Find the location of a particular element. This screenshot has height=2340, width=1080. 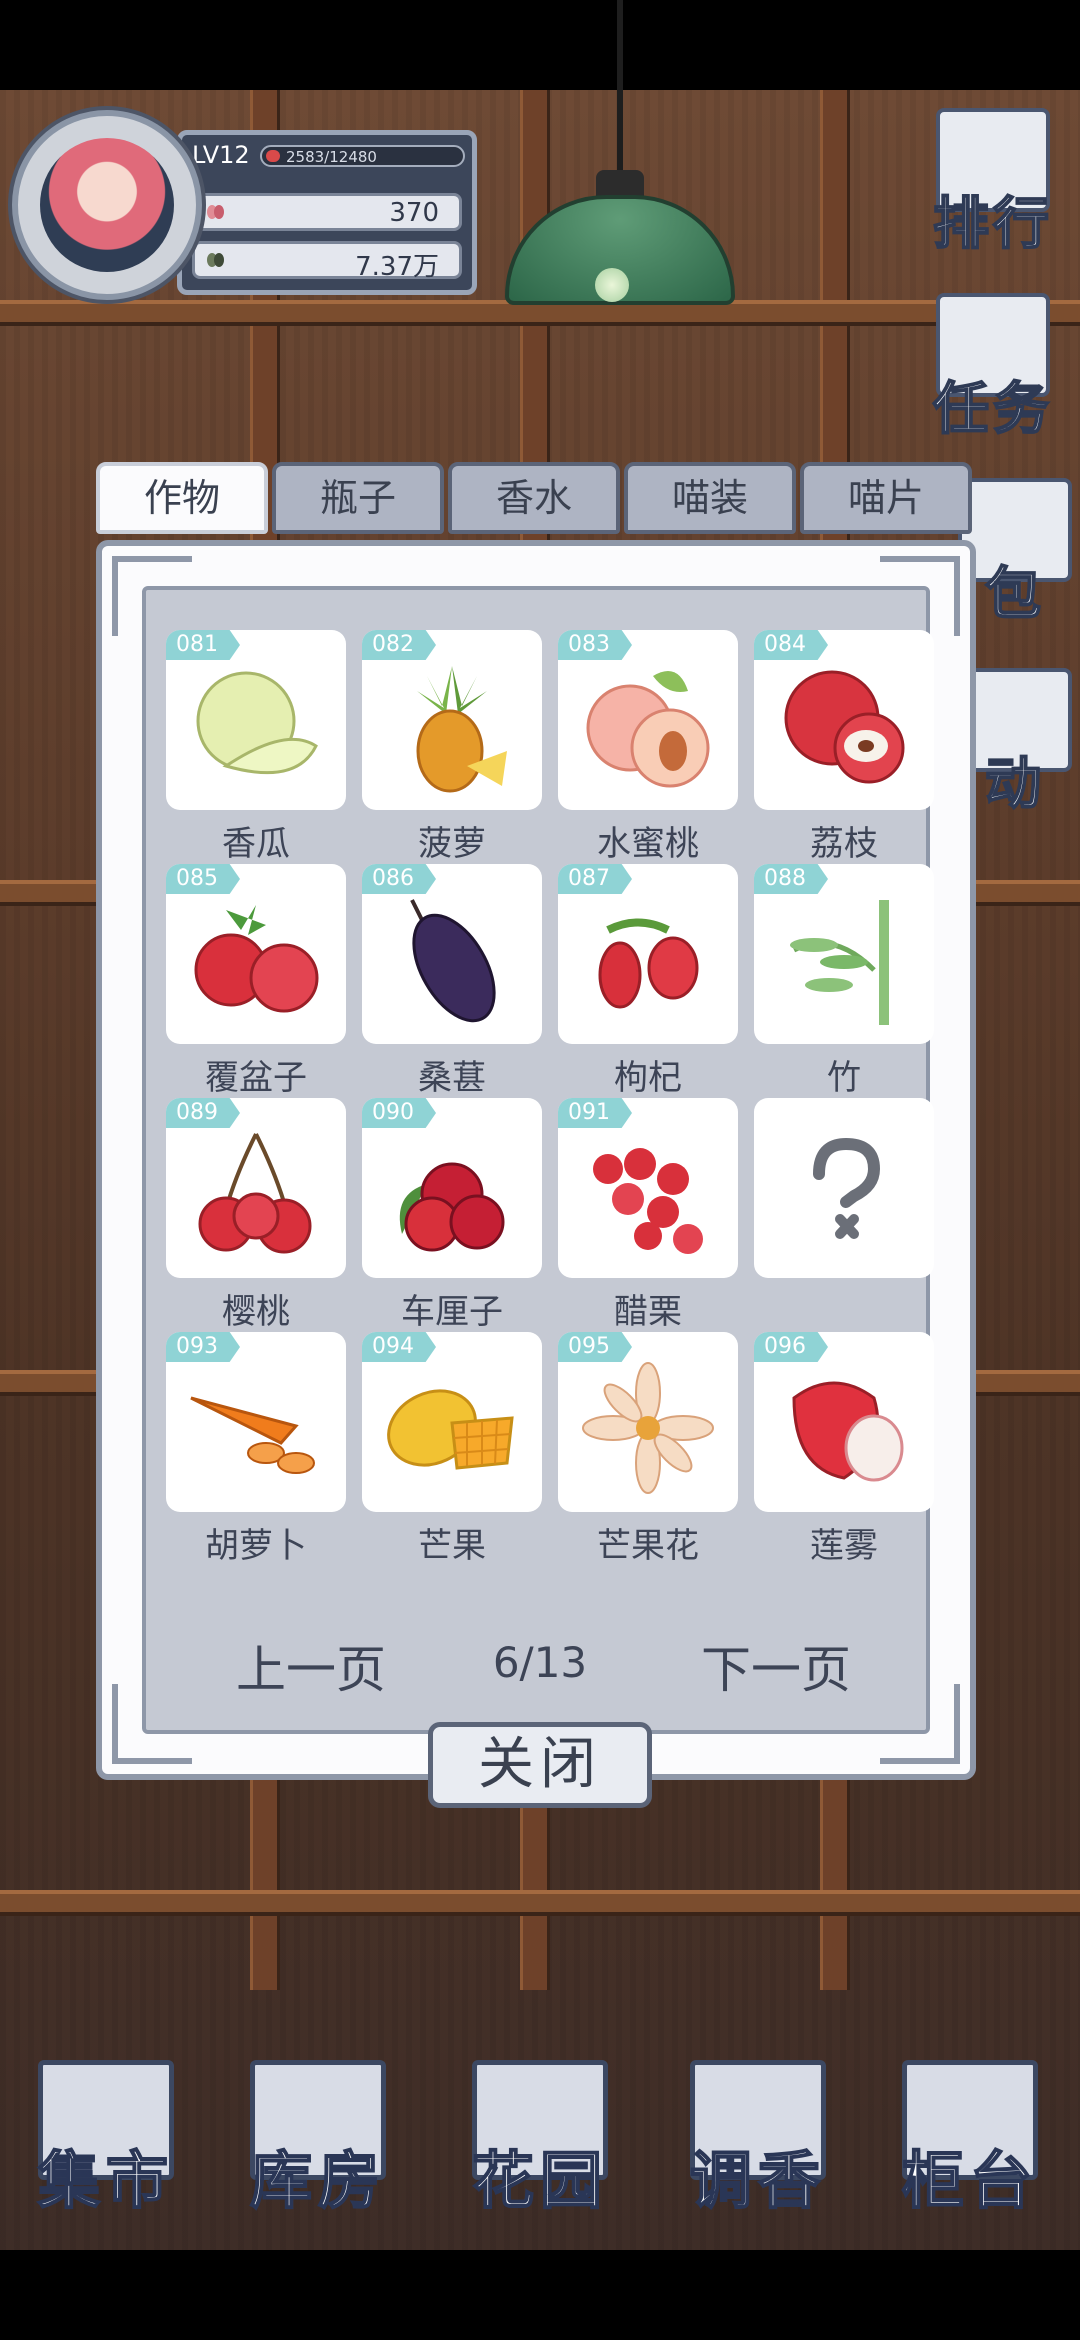

bamboo-icon is located at coordinates (839, 962).